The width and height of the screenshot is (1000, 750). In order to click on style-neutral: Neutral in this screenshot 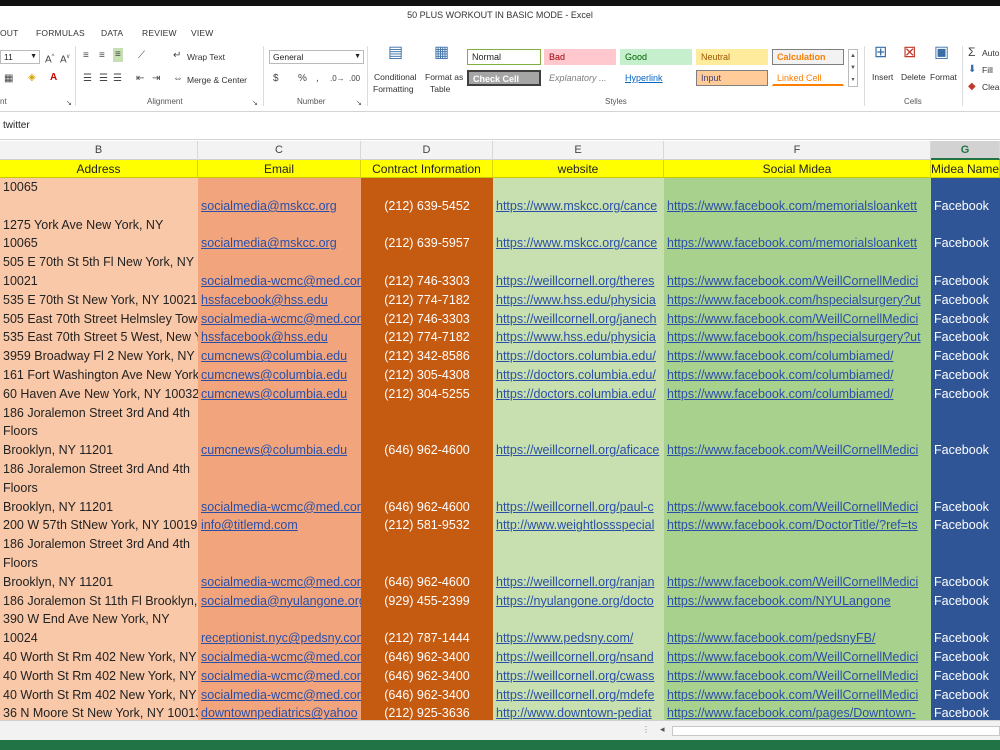, I will do `click(732, 57)`.